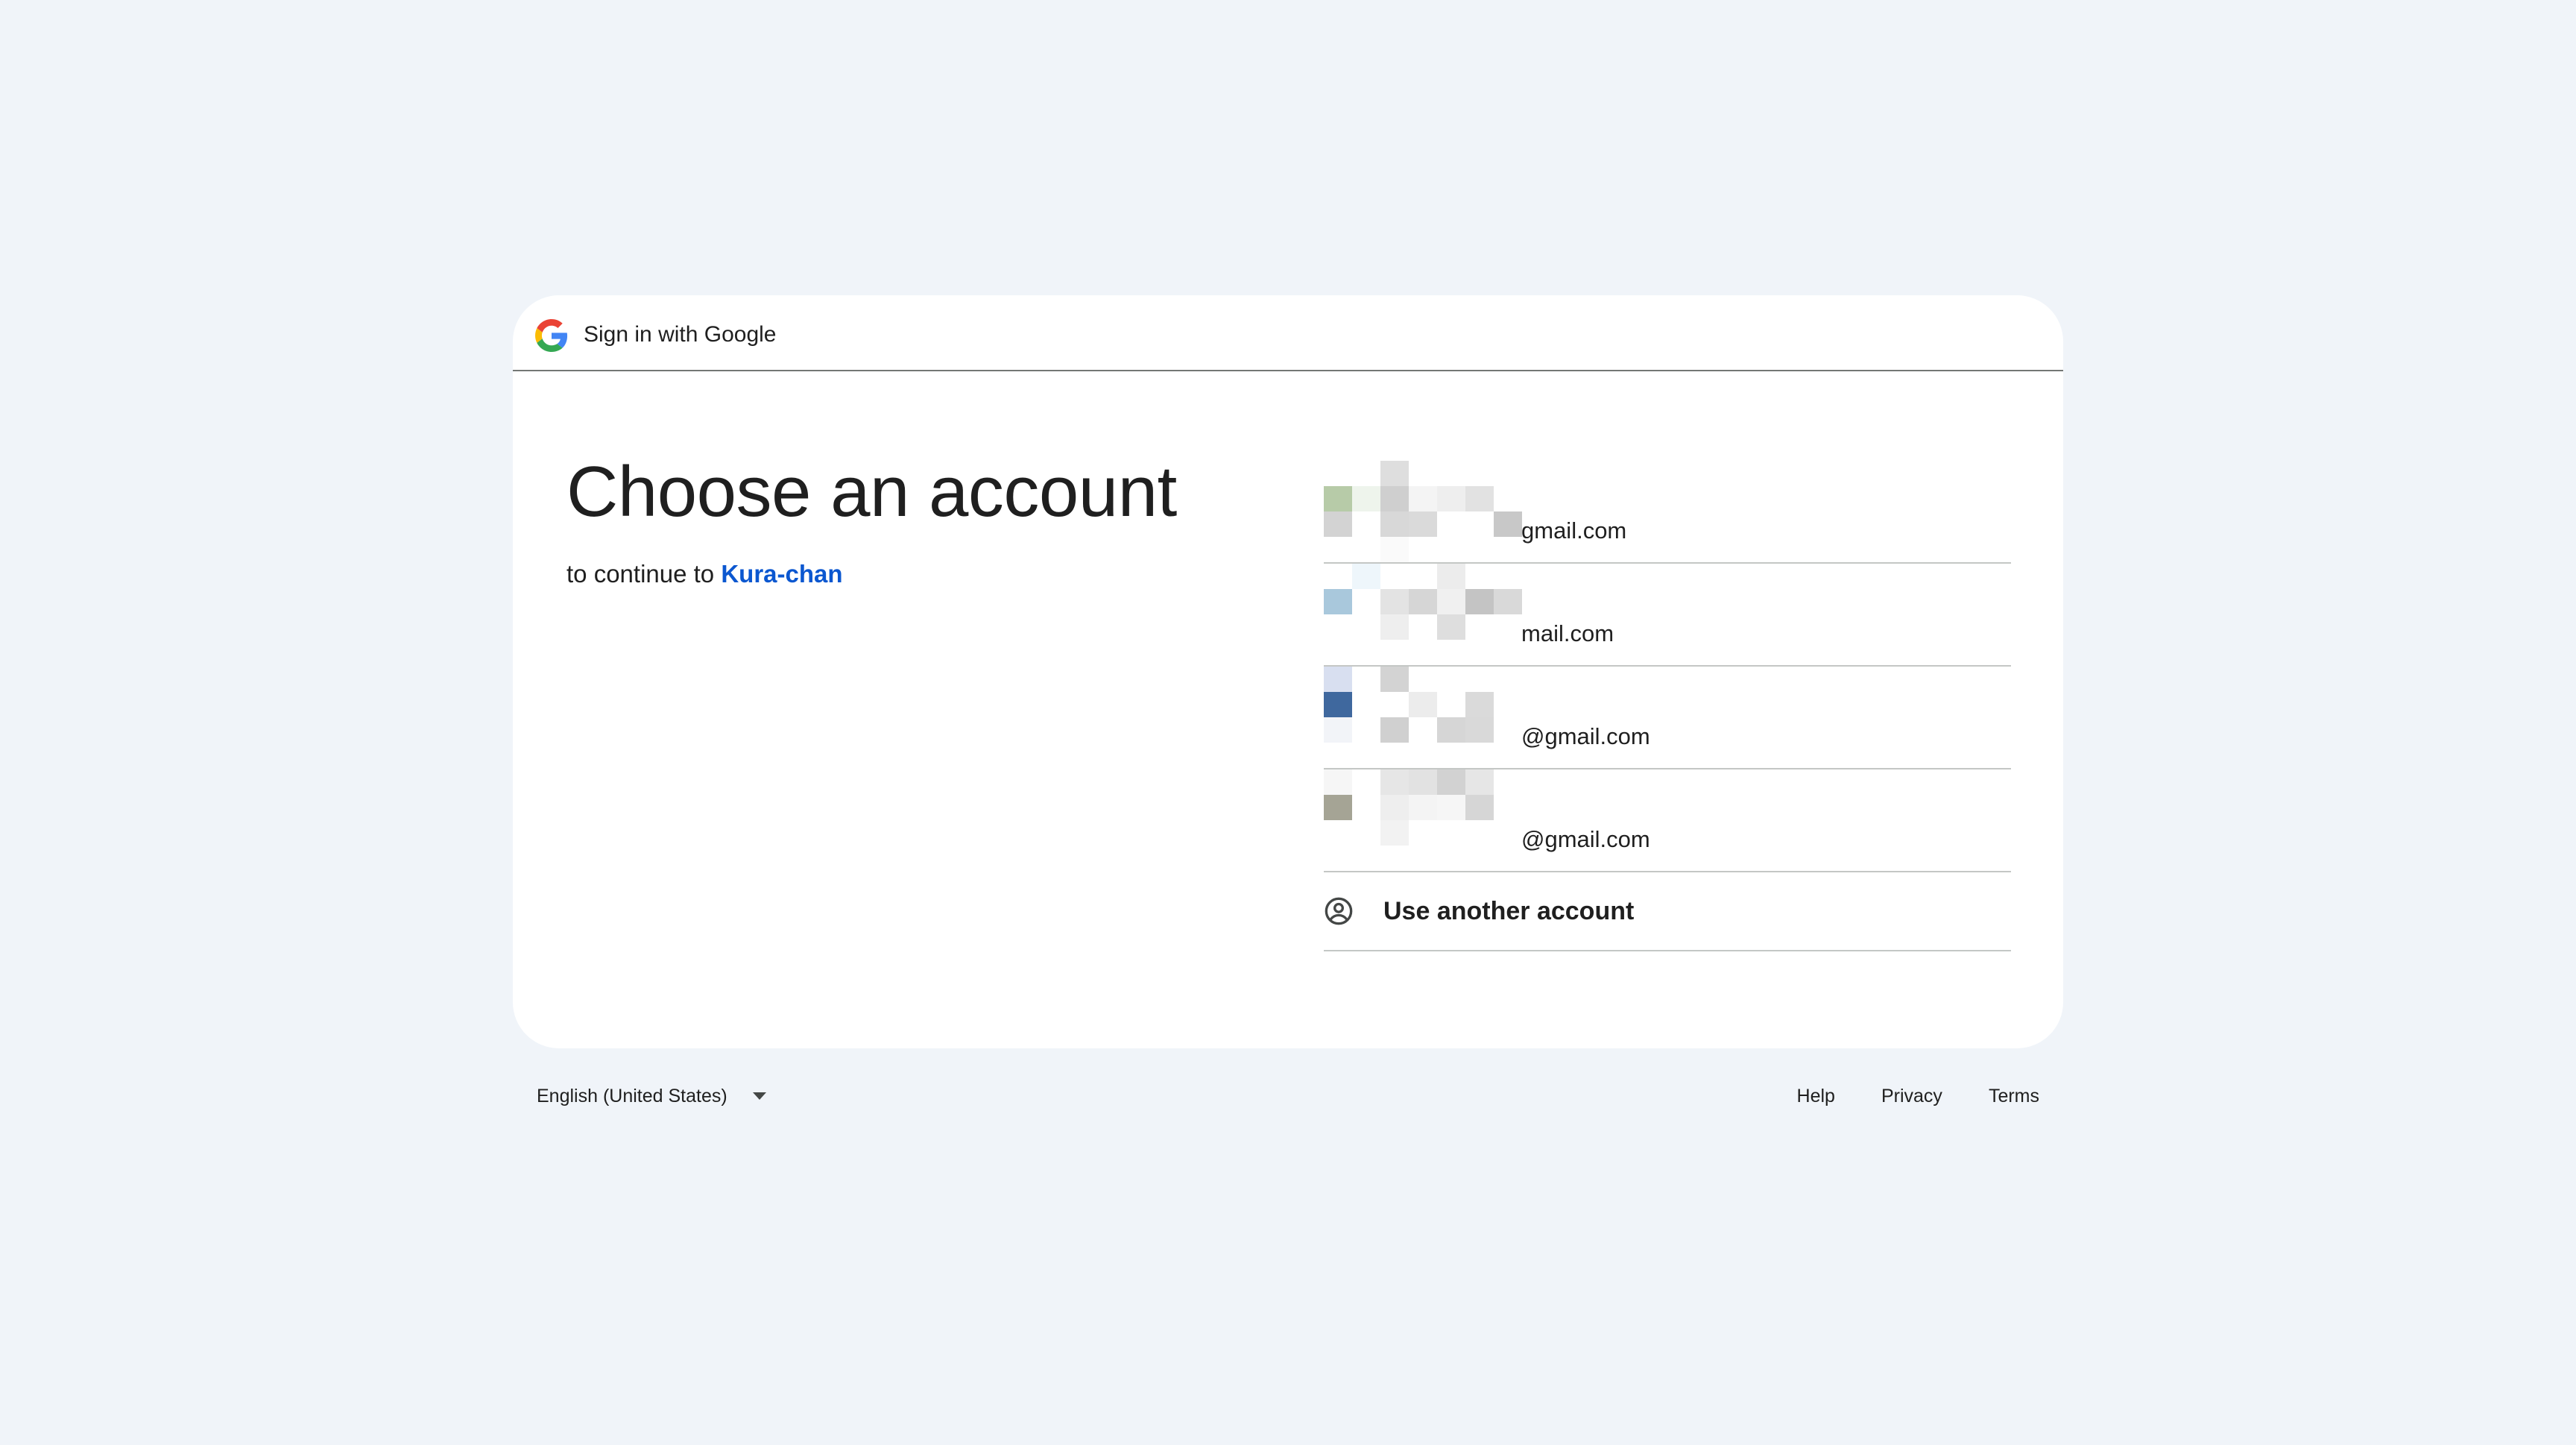 Image resolution: width=2576 pixels, height=1445 pixels. I want to click on account-item: mail.com, so click(1667, 615).